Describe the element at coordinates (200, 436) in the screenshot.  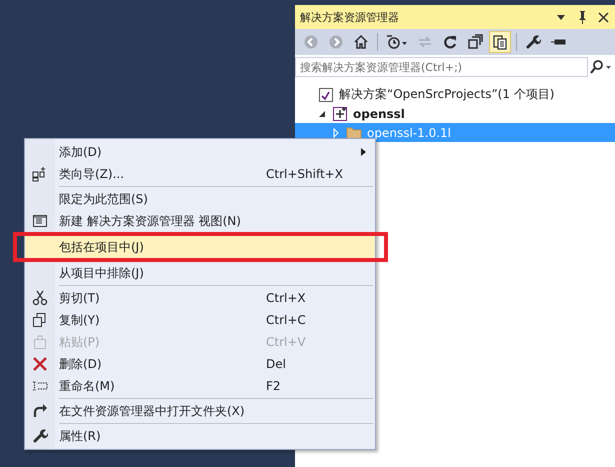
I see `menu-item: 属性(R)` at that location.